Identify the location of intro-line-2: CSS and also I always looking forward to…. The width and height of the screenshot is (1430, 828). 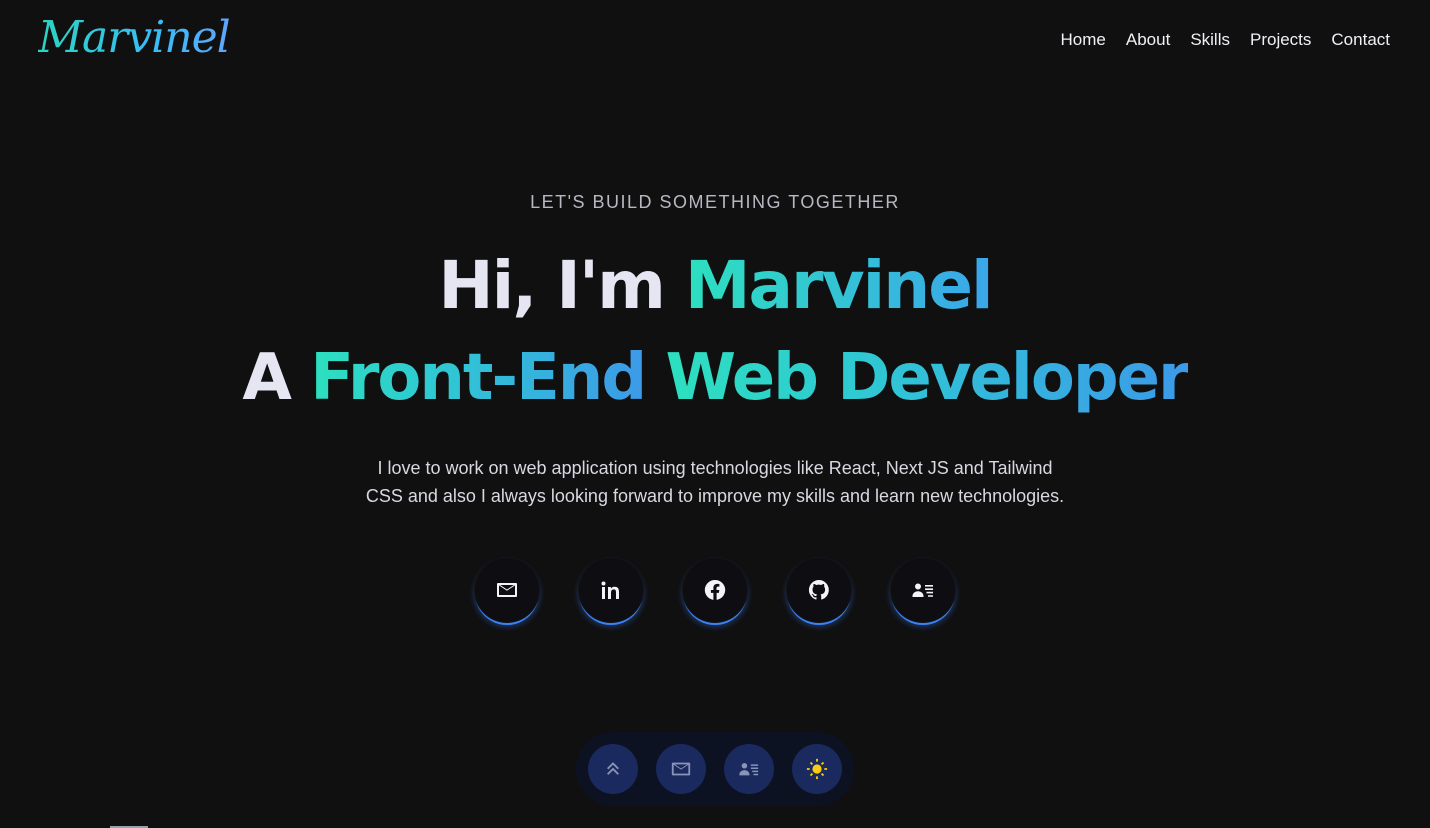
(715, 496).